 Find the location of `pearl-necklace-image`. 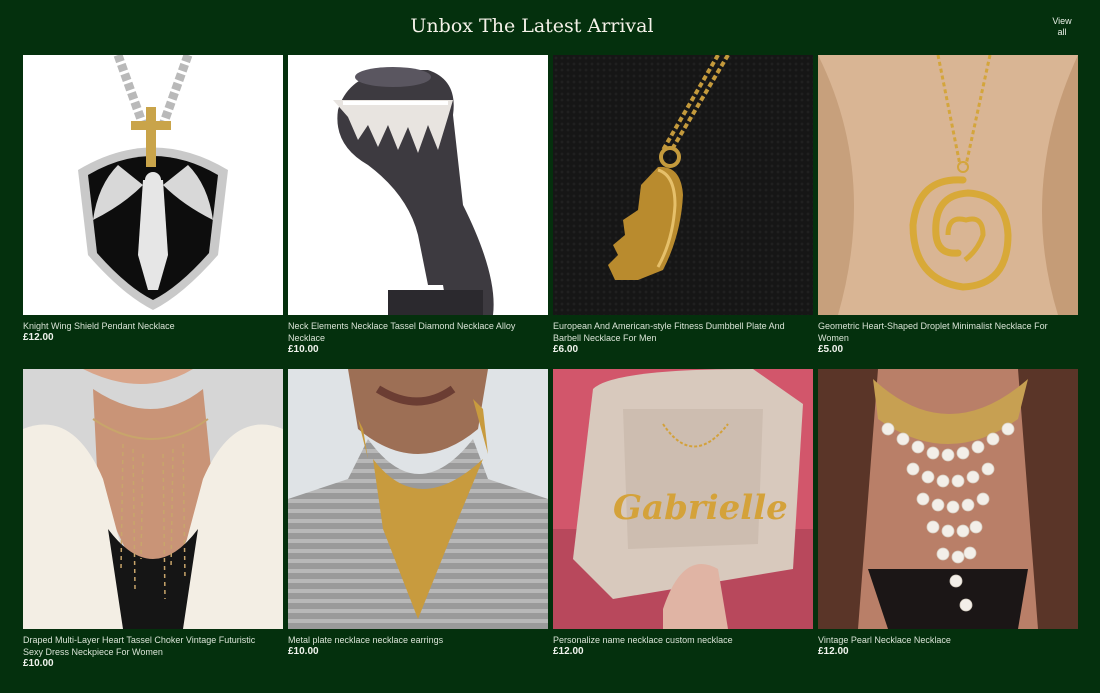

pearl-necklace-image is located at coordinates (948, 499).